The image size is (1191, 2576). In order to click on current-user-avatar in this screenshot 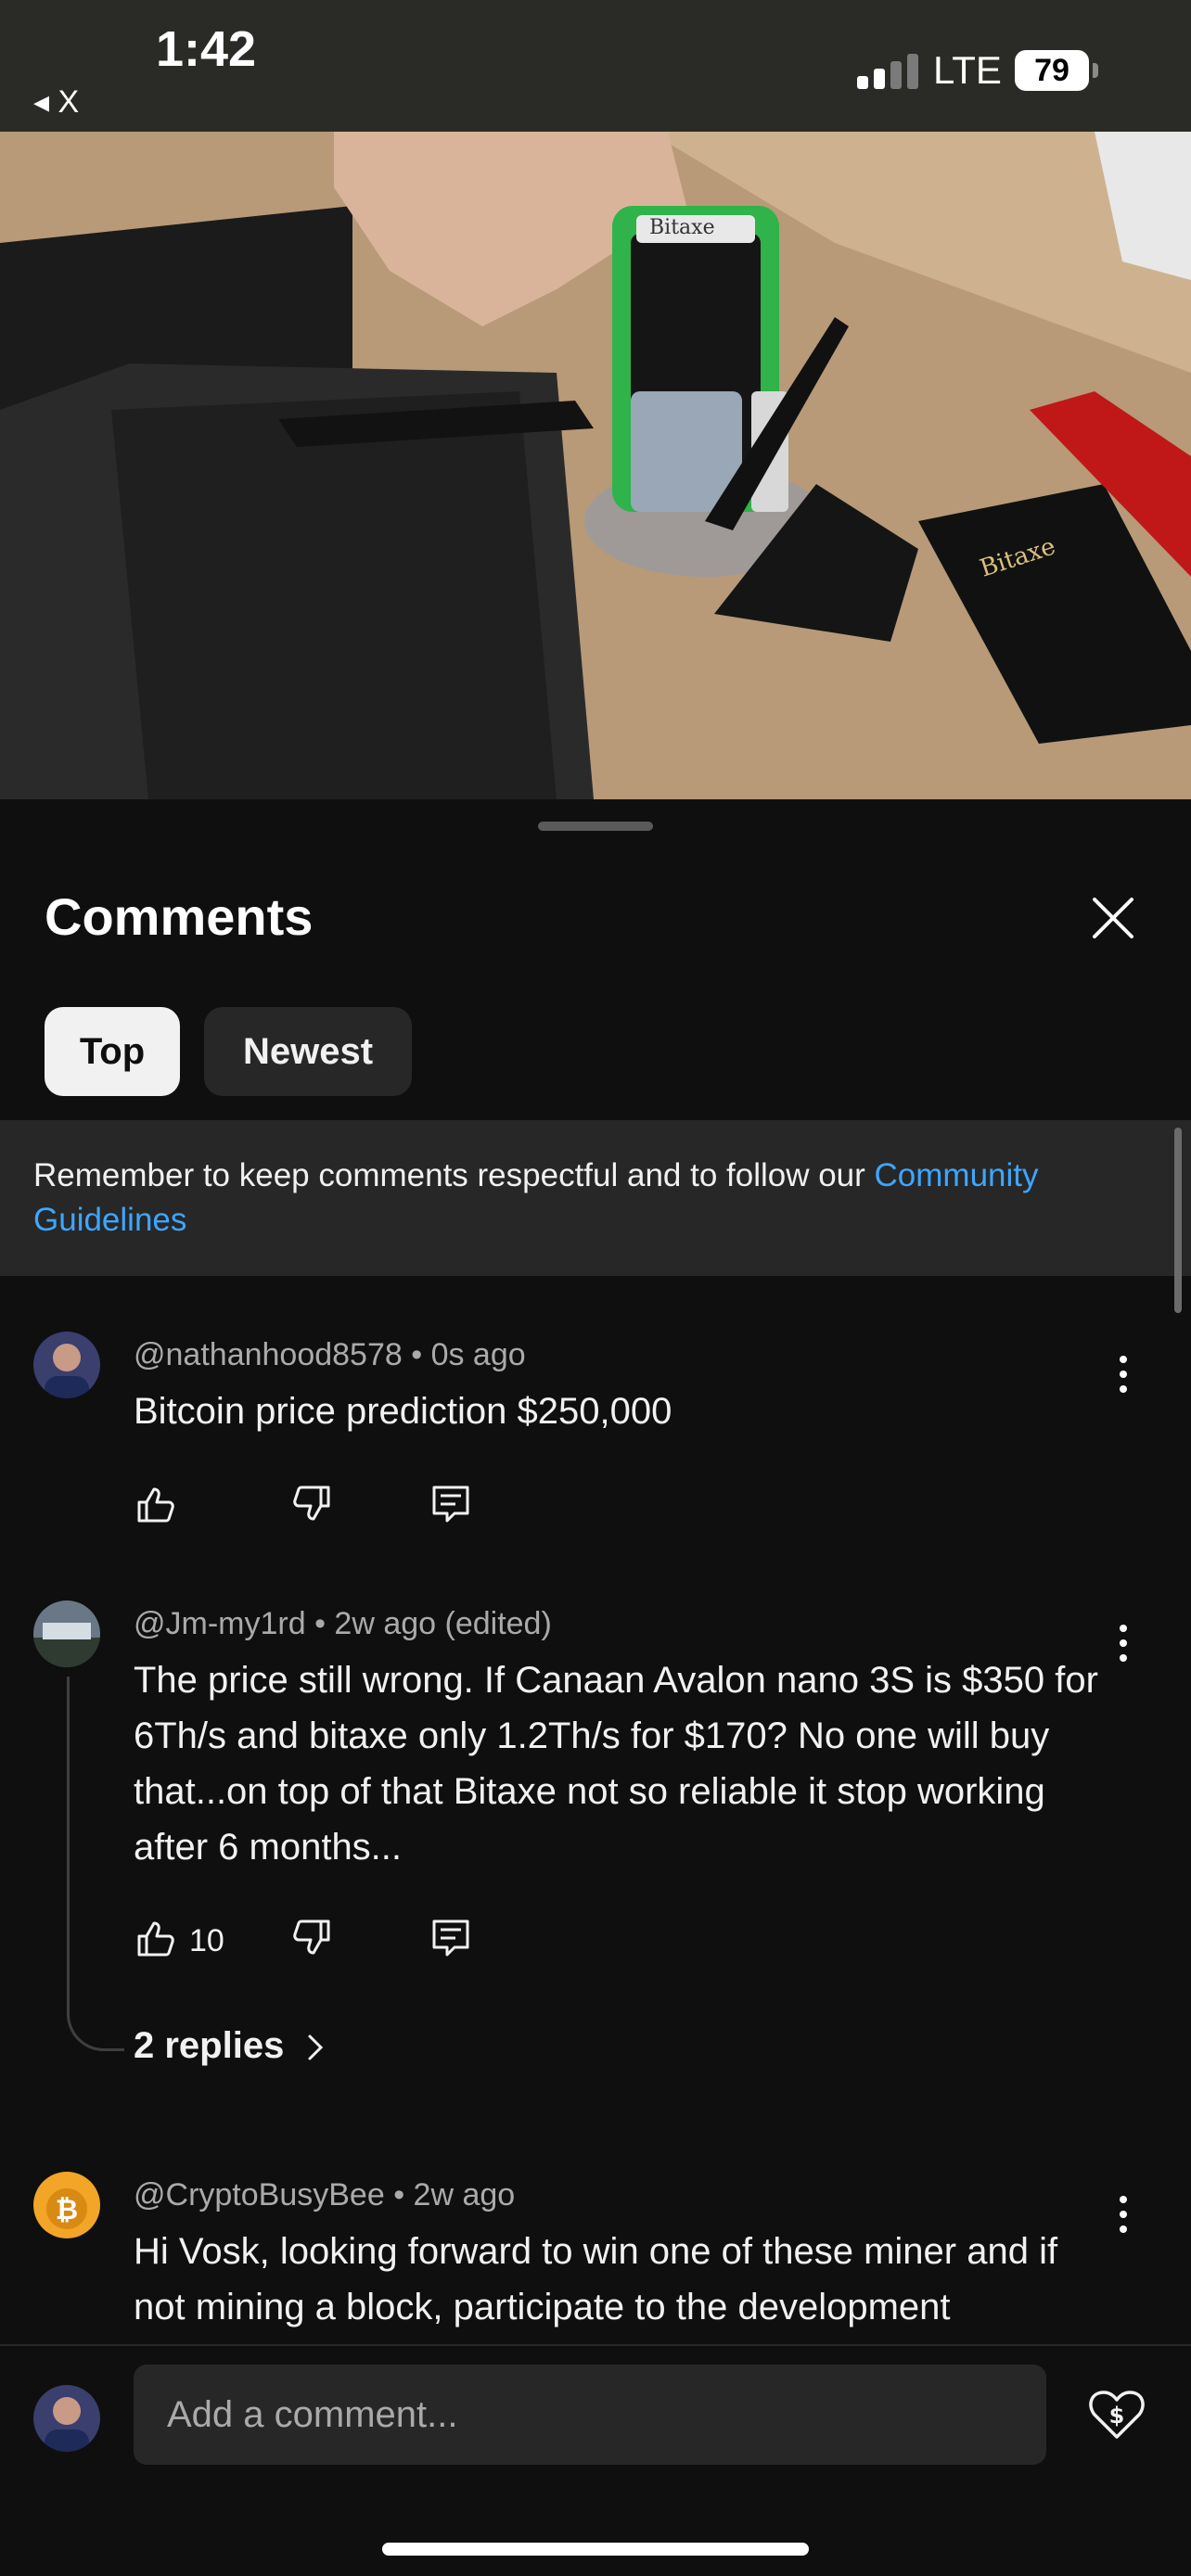, I will do `click(66, 2419)`.